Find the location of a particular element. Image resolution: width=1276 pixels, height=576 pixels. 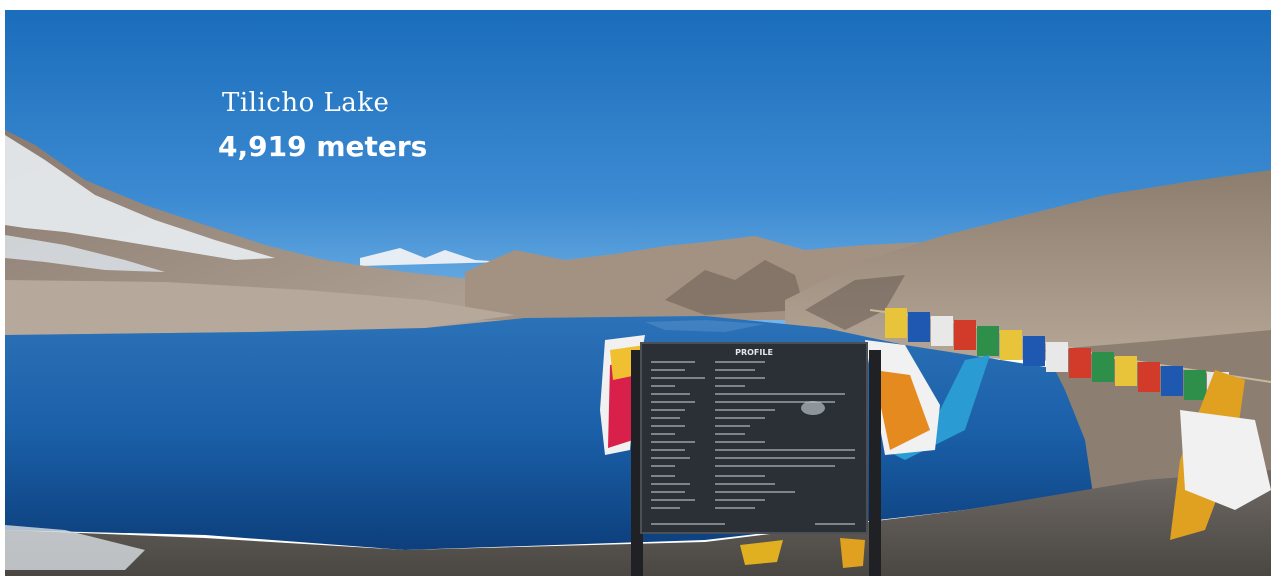

base-scarf-orange is located at coordinates (852, 553).